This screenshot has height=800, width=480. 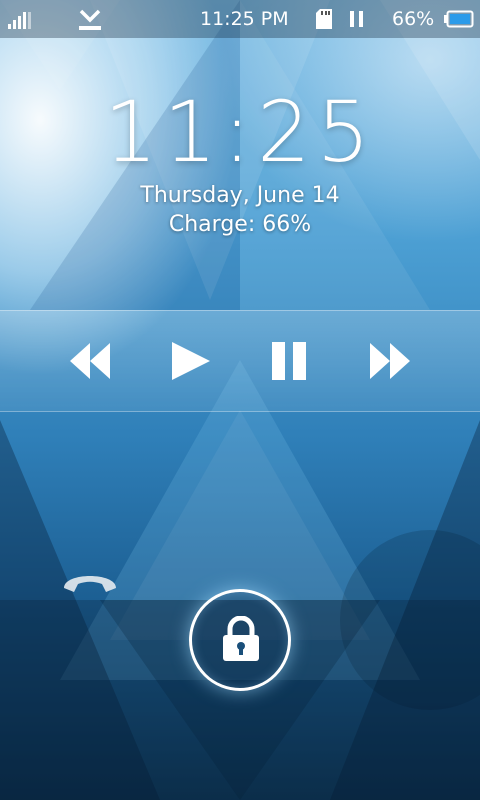 I want to click on fast-forward-button, so click(x=390, y=361).